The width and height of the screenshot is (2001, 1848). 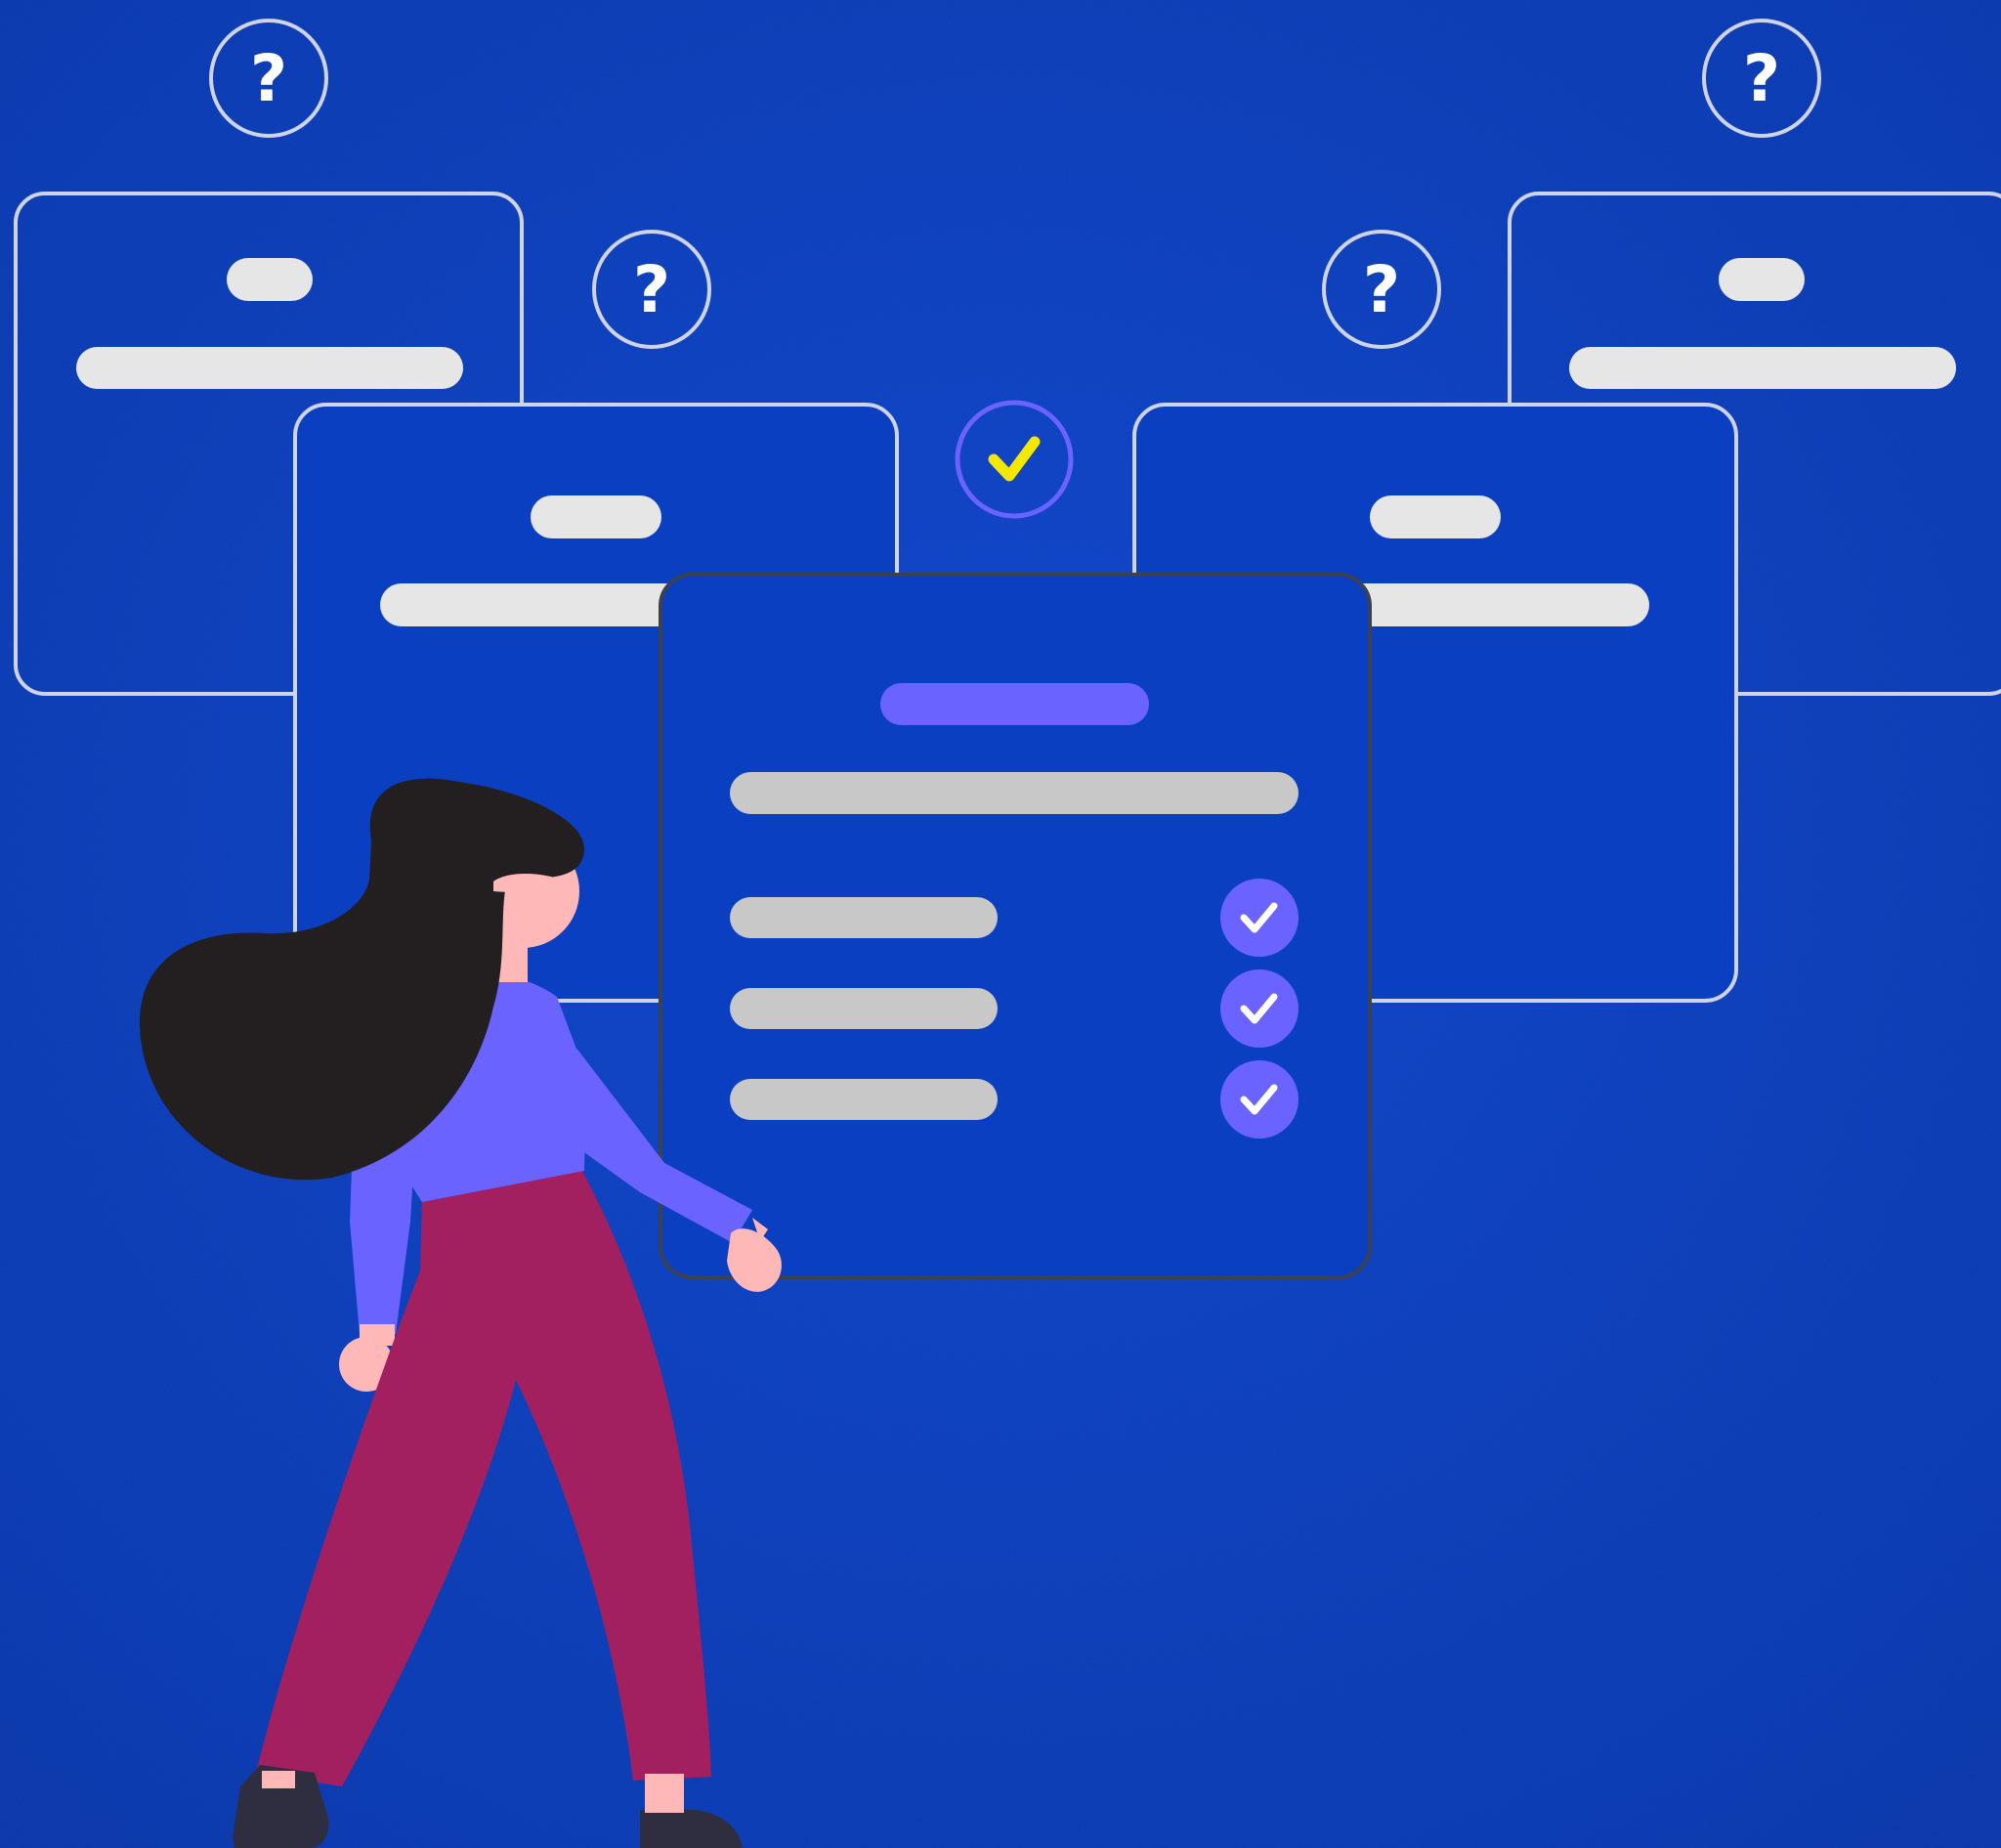 What do you see at coordinates (278, 1779) in the screenshot?
I see `left-ankle` at bounding box center [278, 1779].